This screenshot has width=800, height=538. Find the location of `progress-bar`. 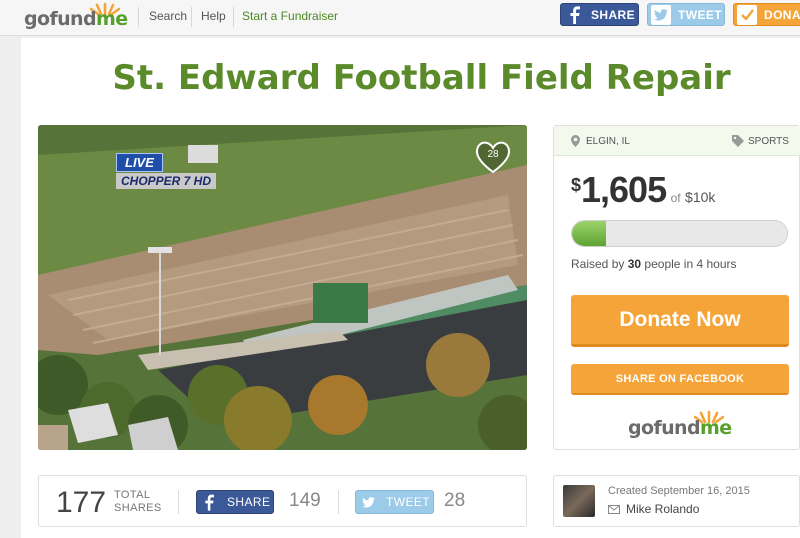

progress-bar is located at coordinates (679, 233).